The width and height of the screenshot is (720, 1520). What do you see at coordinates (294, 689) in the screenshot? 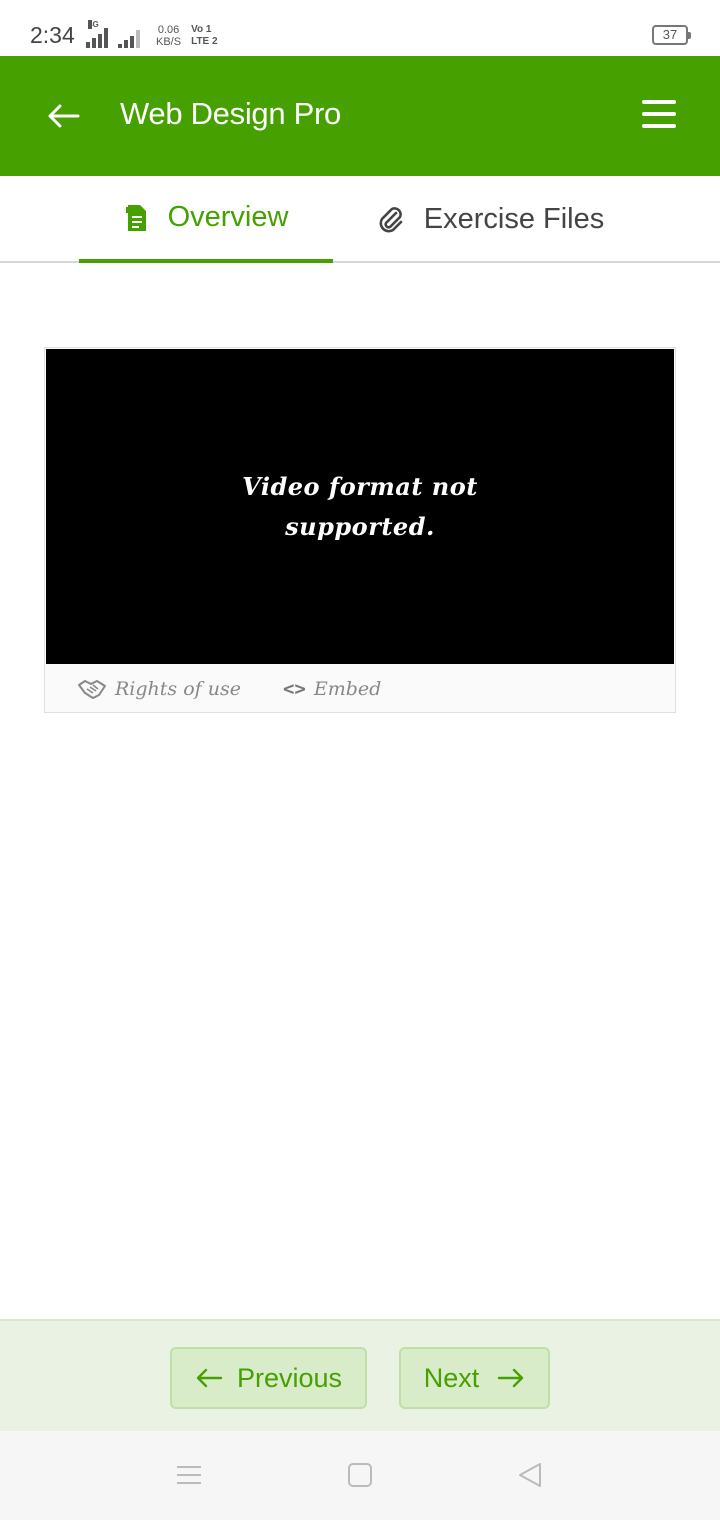
I see `code-icon: <>` at bounding box center [294, 689].